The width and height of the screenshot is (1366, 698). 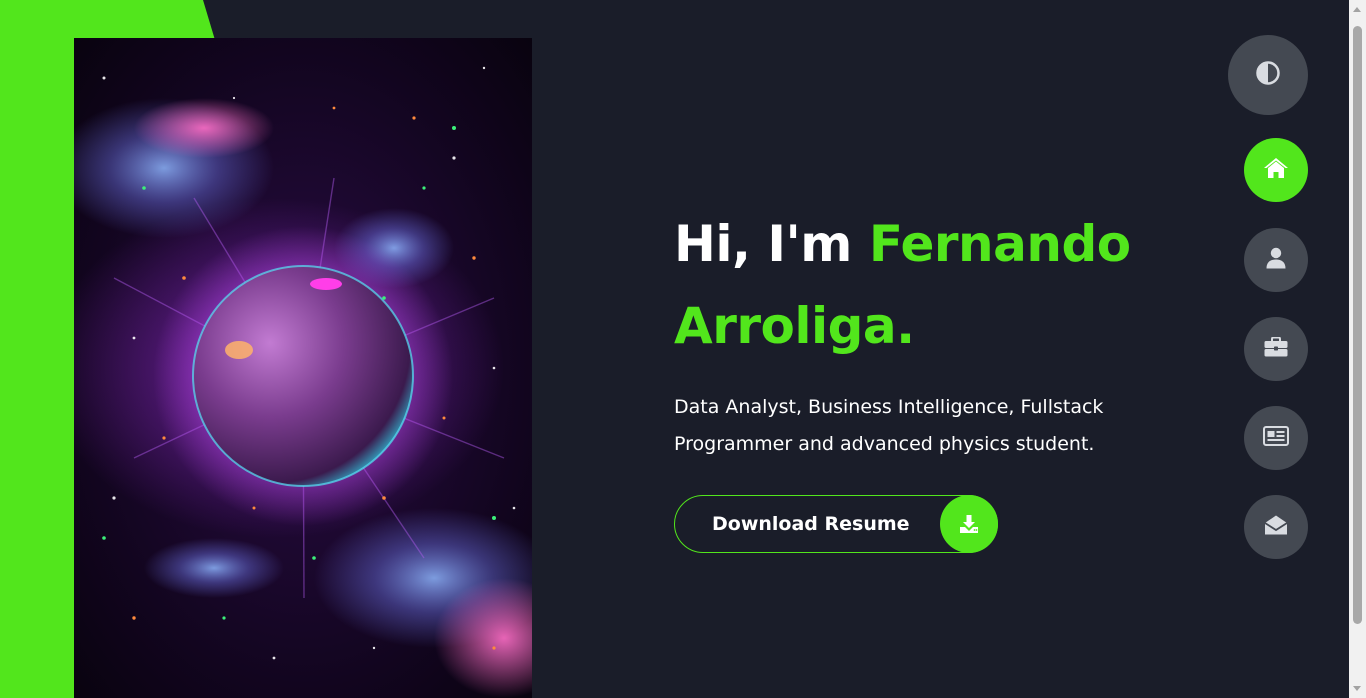 I want to click on home-icon, so click(x=1276, y=170).